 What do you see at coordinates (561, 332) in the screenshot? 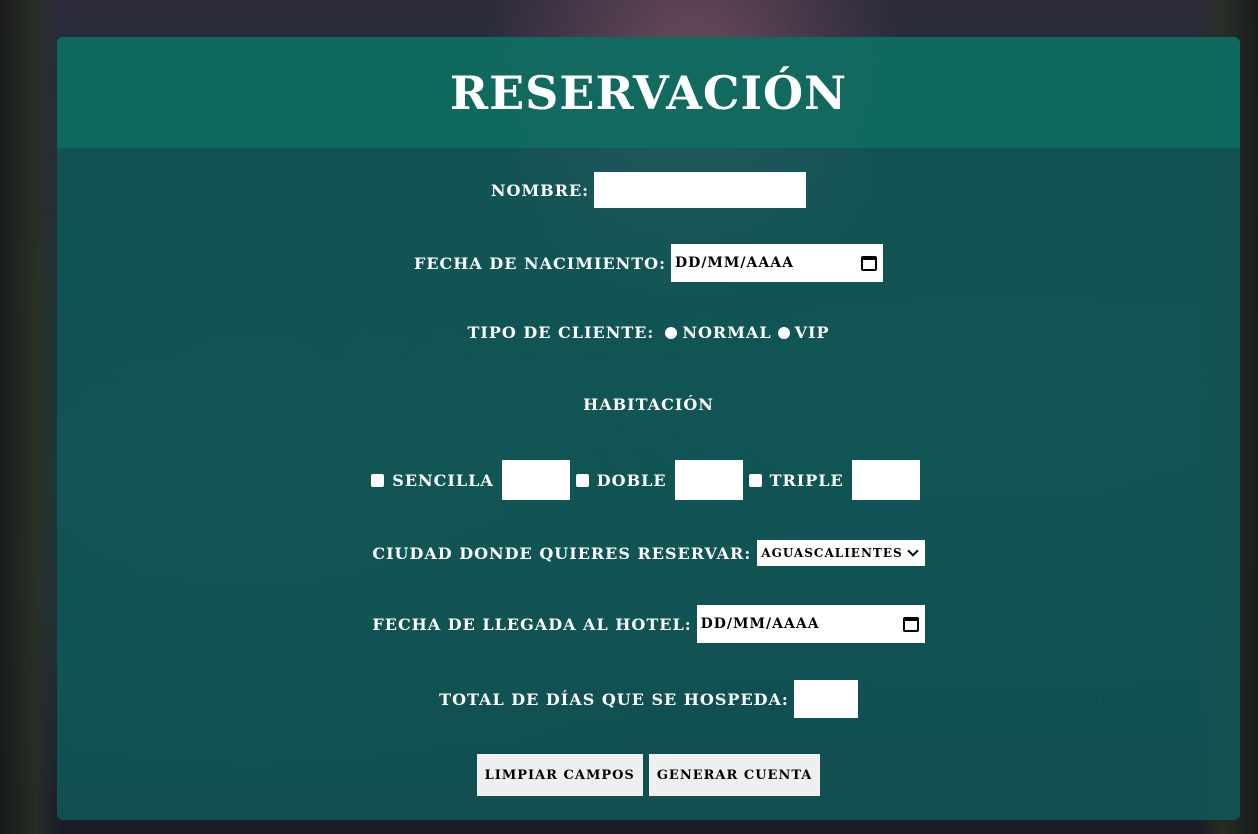
I see `tipo-cliente-label: TIPO DE CLIENTE:` at bounding box center [561, 332].